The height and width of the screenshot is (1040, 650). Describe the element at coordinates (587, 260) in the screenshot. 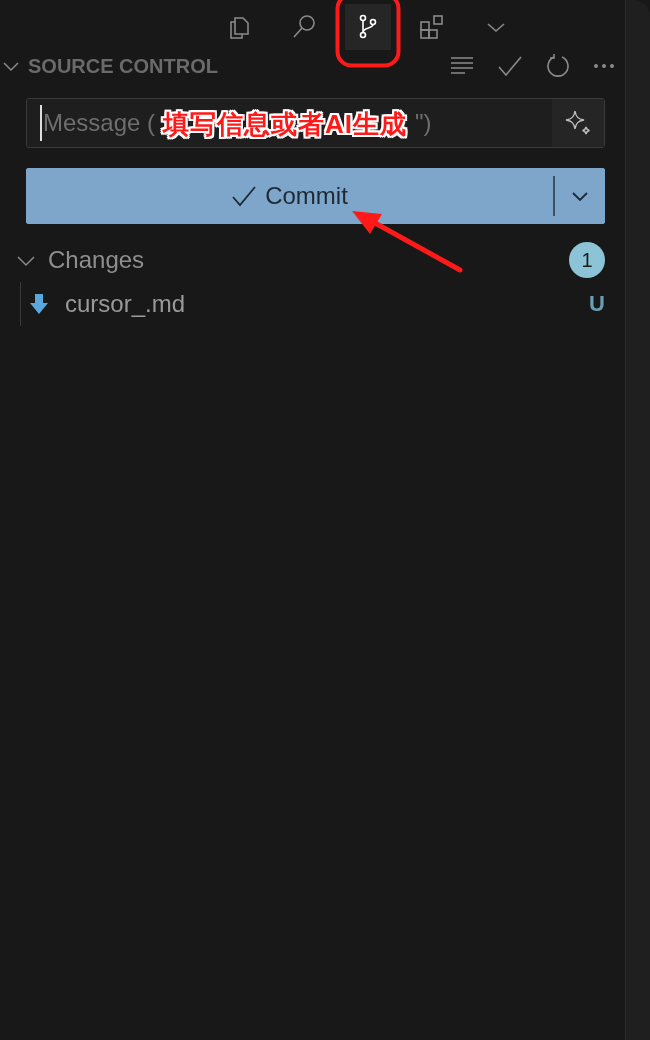

I see `count-badge: 1` at that location.